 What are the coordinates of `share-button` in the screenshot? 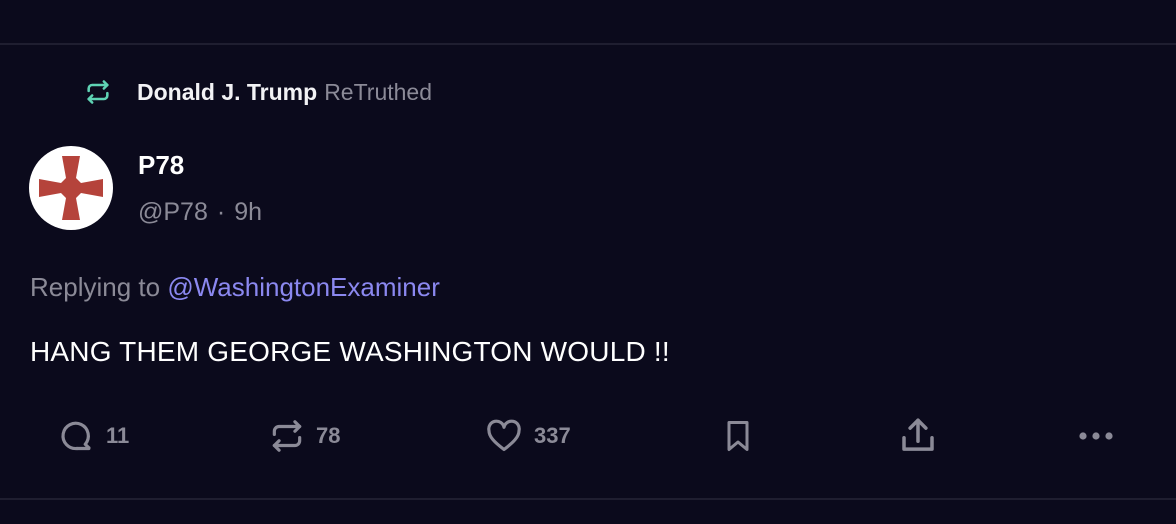 It's located at (918, 436).